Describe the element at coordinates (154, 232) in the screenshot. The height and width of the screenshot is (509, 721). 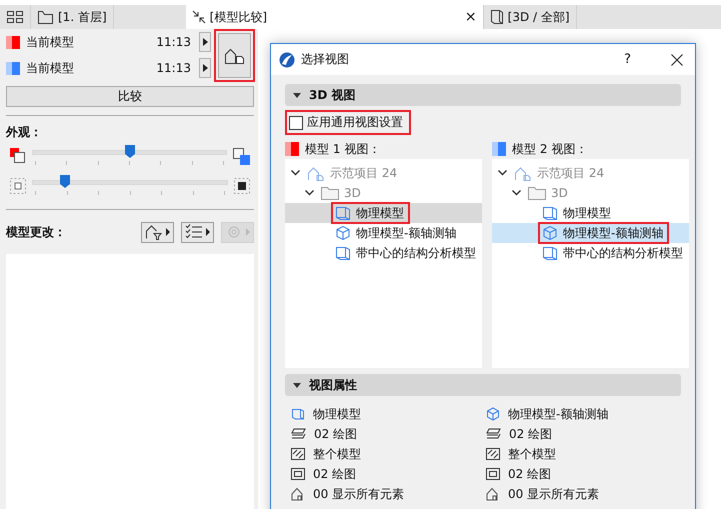
I see `house-filter-icon` at that location.